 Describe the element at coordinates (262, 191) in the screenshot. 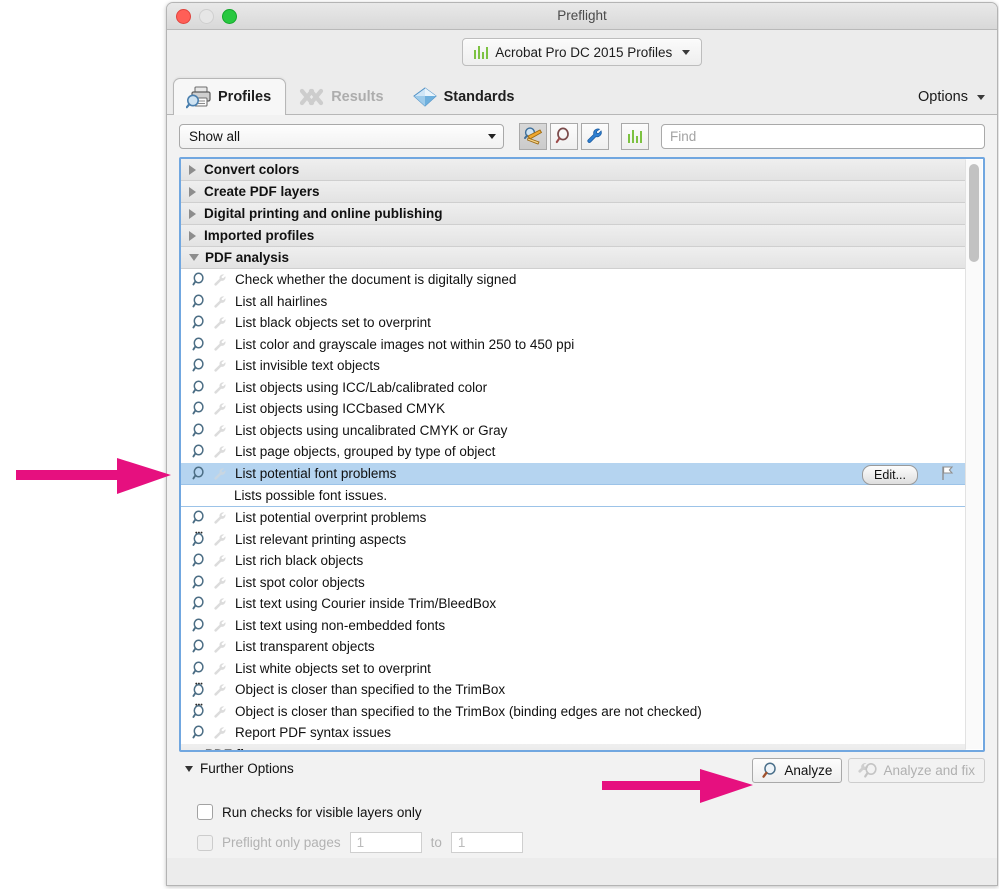

I see `group-label: Create PDF layers` at that location.